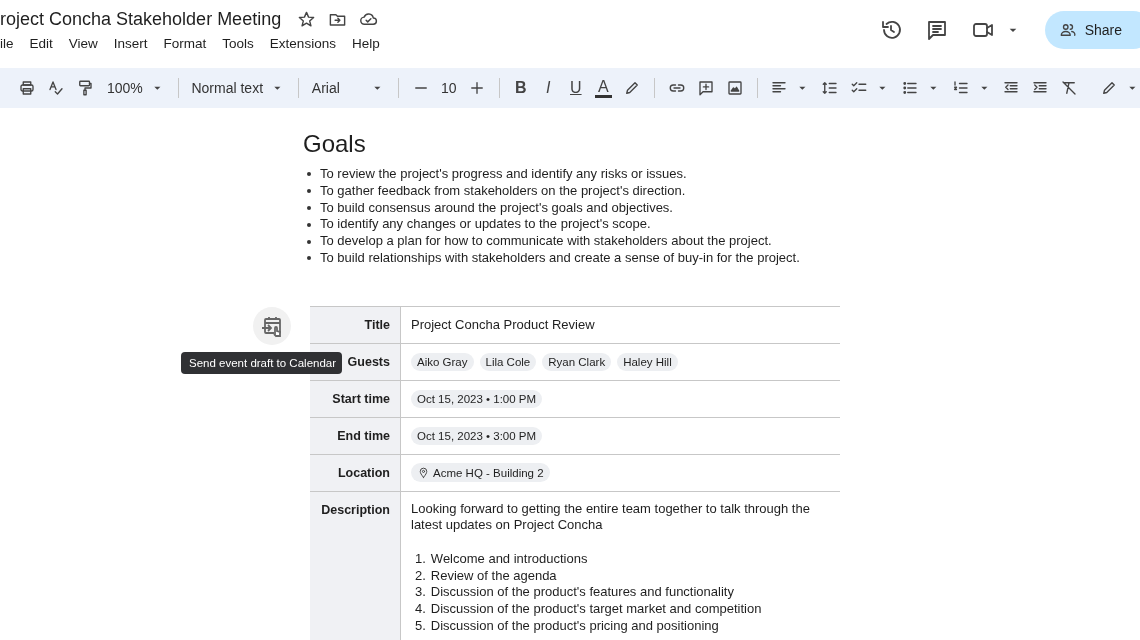 The image size is (1140, 640). Describe the element at coordinates (647, 361) in the screenshot. I see `chip: Haley Hill` at that location.